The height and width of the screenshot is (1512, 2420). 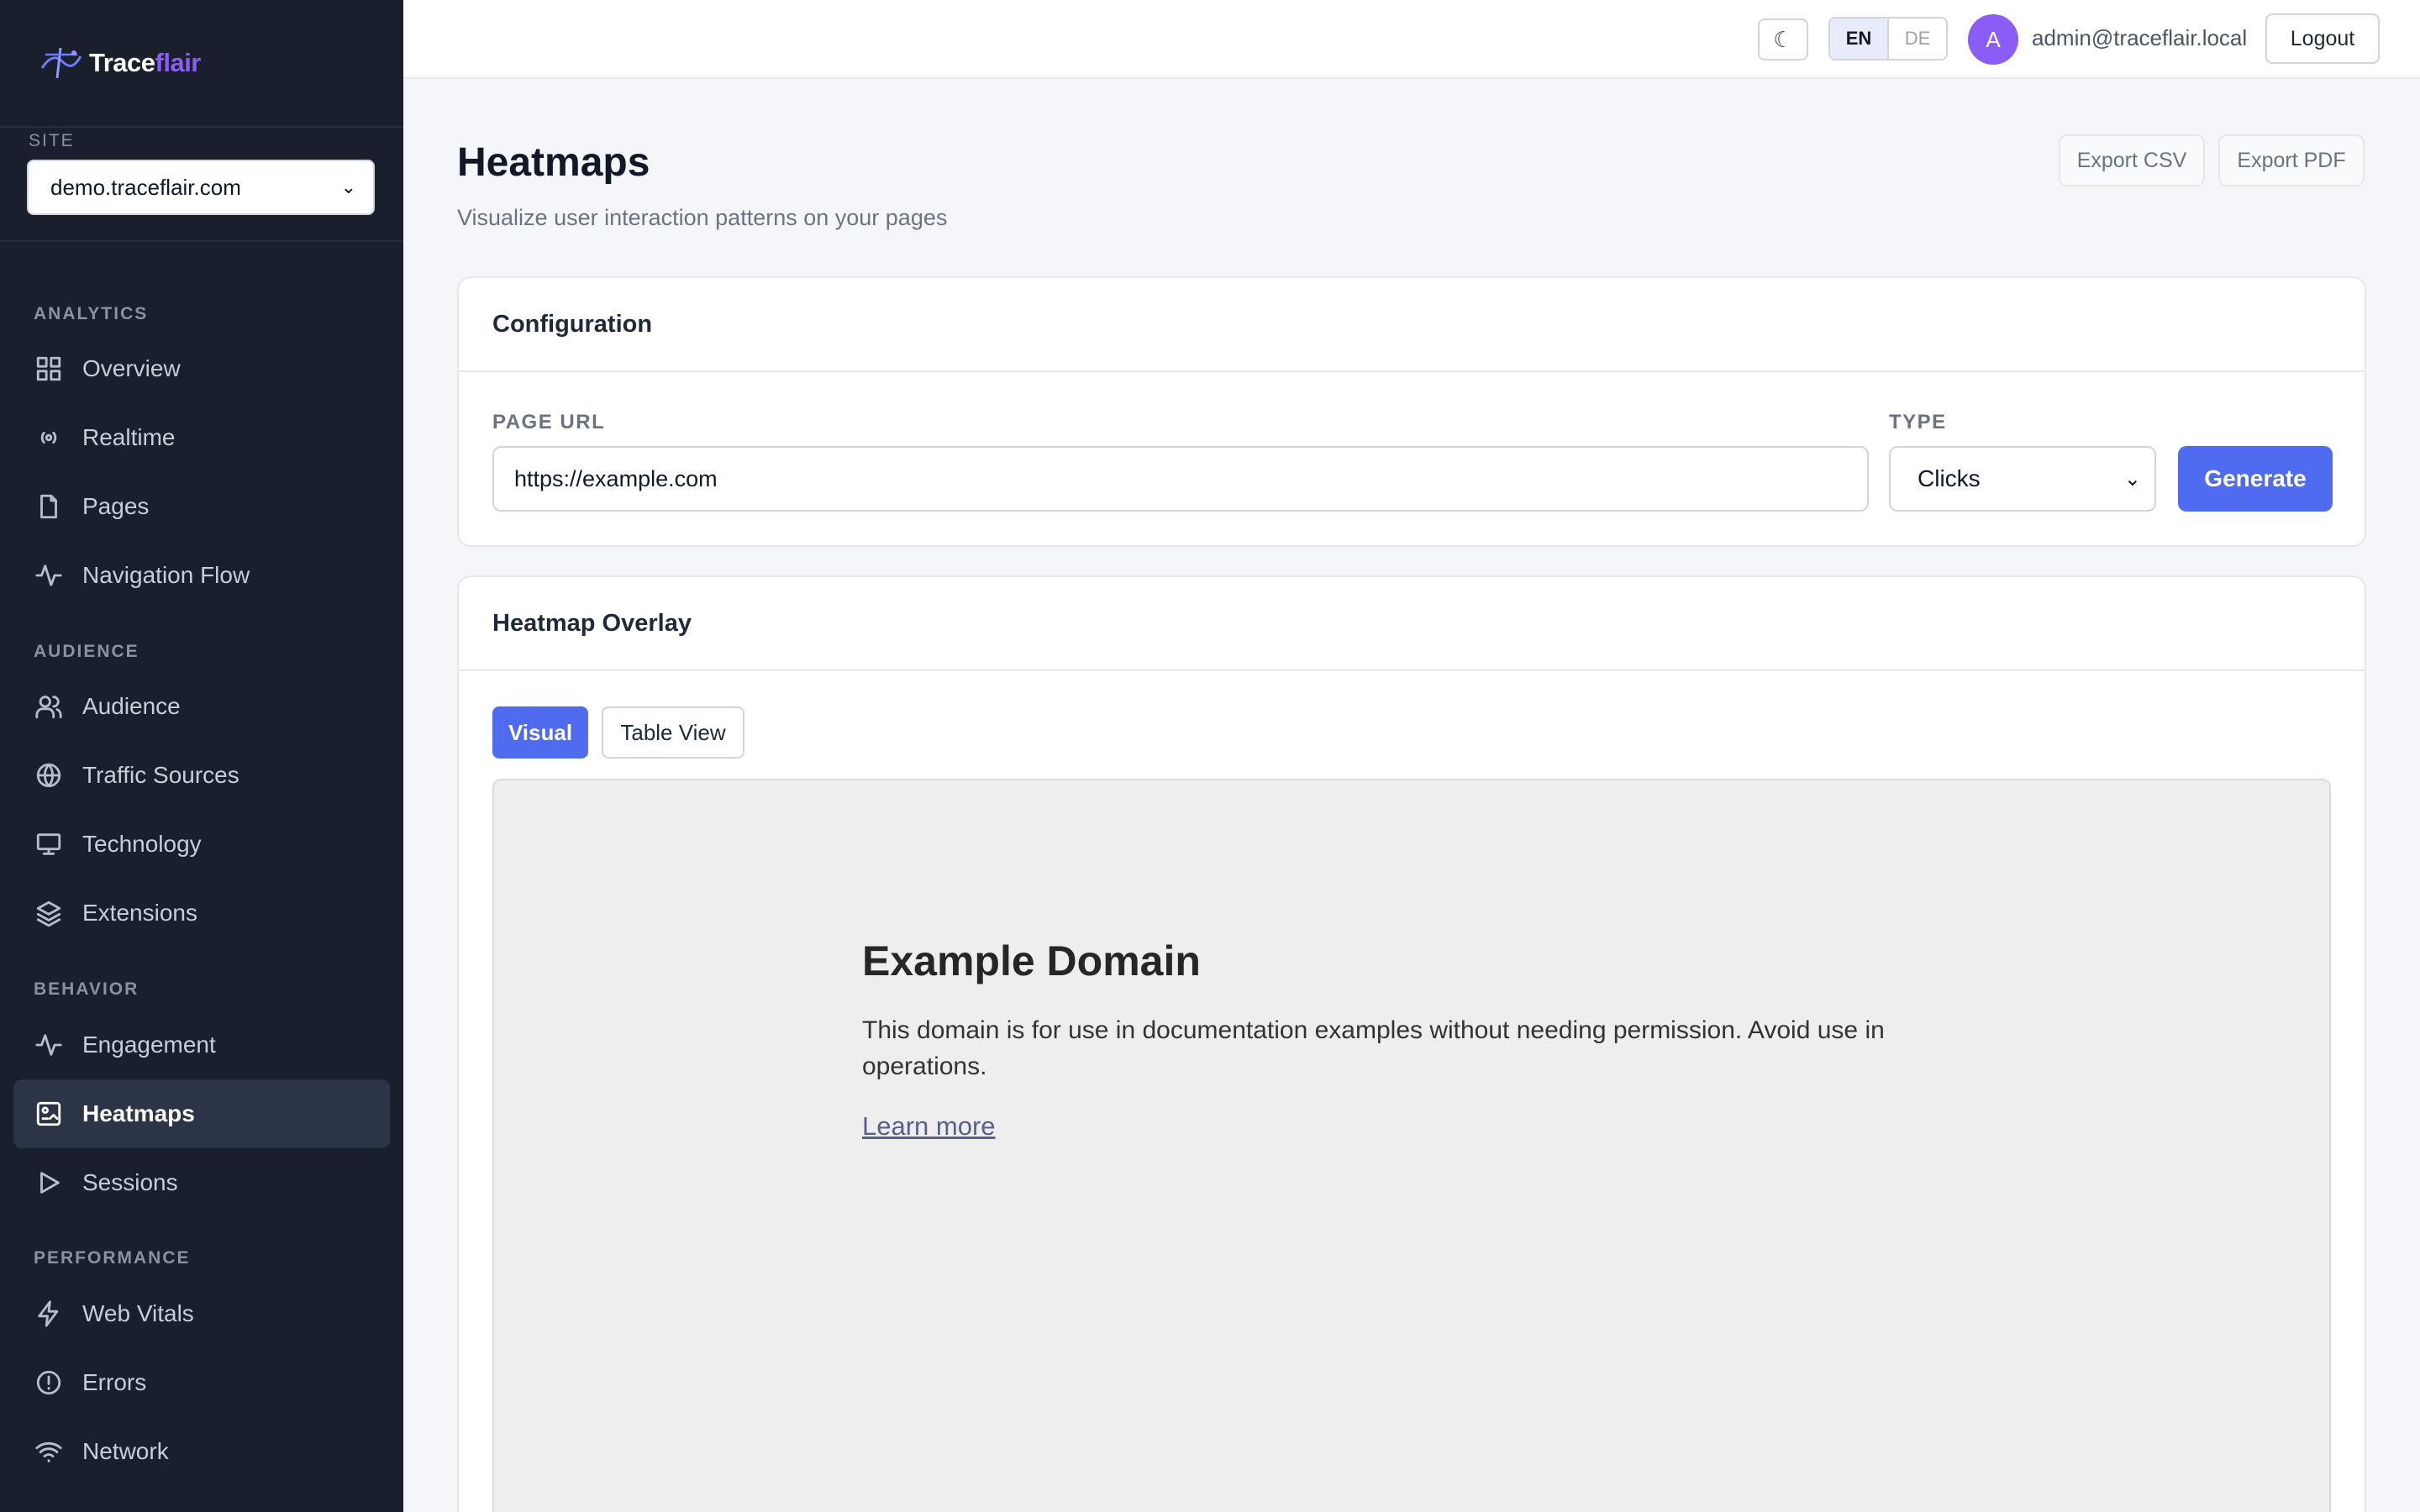 I want to click on sidebar-item-label: Engagement, so click(x=149, y=1045).